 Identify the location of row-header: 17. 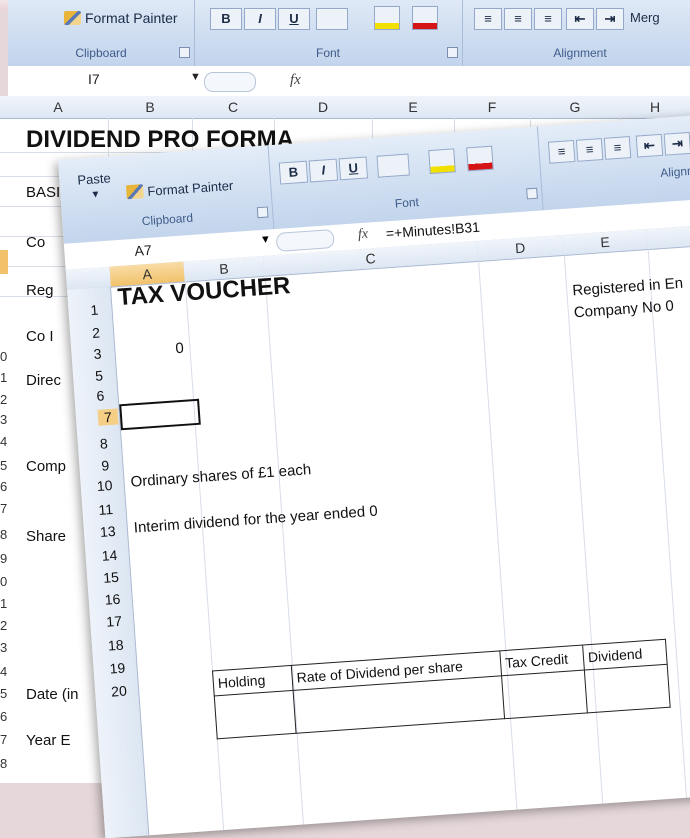
(114, 621).